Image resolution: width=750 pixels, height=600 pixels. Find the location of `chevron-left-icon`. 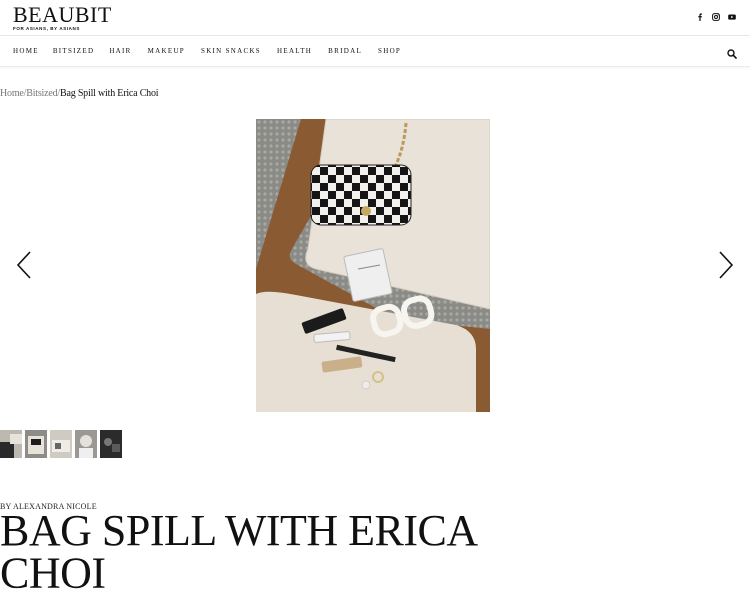

chevron-left-icon is located at coordinates (25, 266).